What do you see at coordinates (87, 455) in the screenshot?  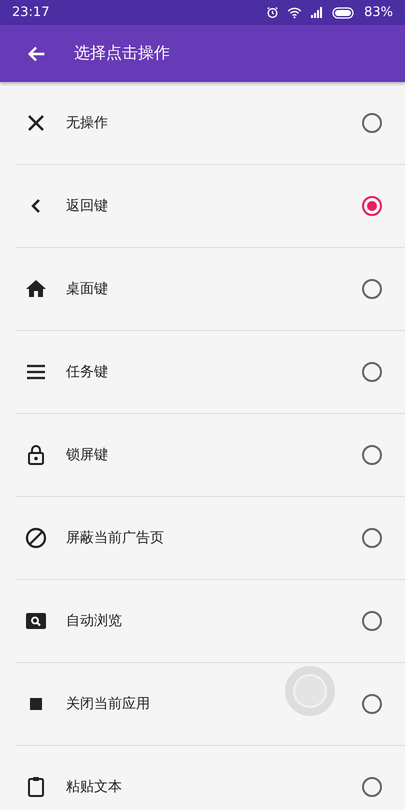 I see `option-label: 锁屏键` at bounding box center [87, 455].